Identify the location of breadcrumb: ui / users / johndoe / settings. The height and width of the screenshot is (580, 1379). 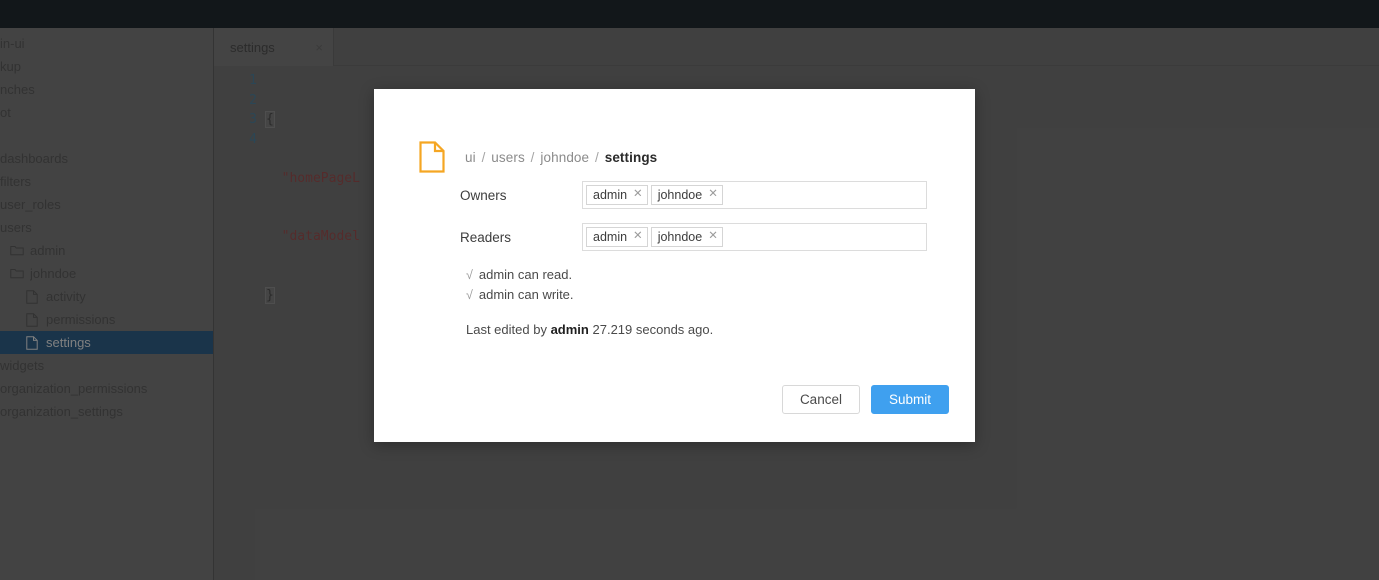
(561, 157).